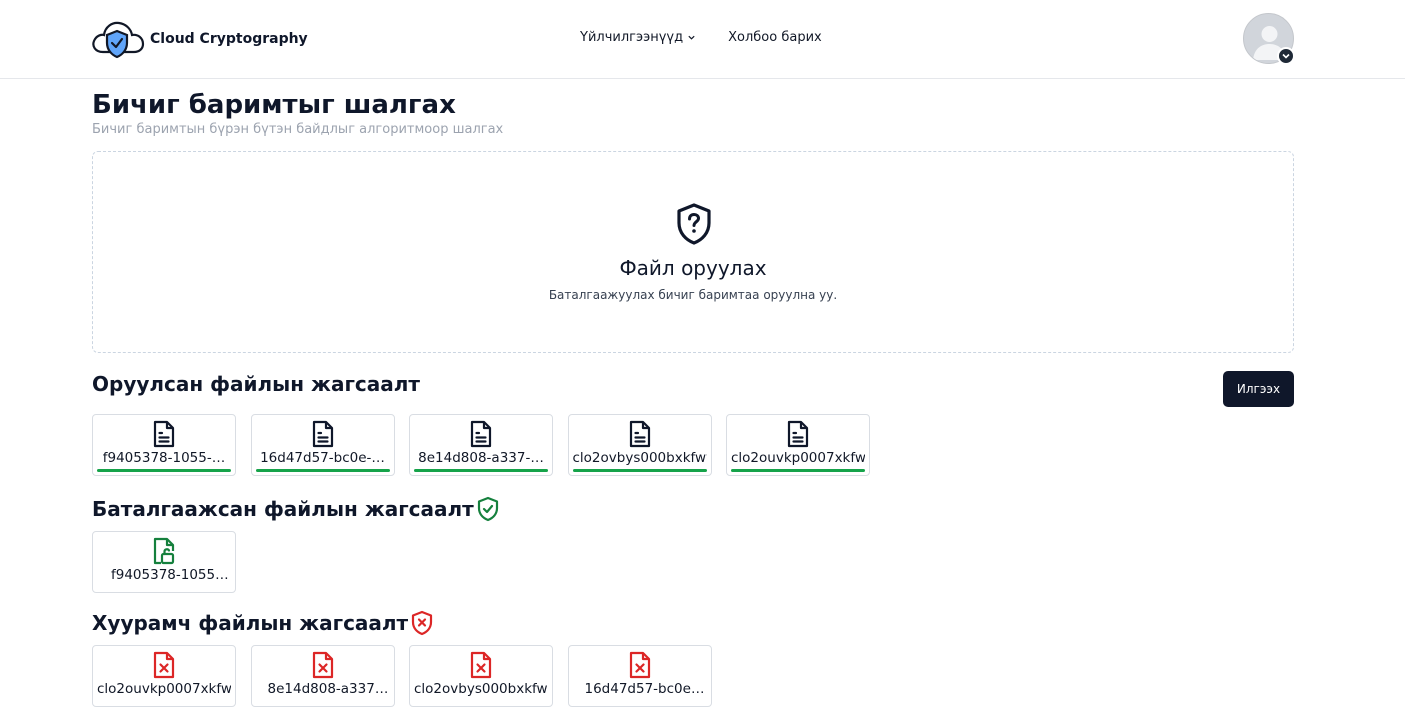 The height and width of the screenshot is (727, 1405). I want to click on fake-file-card: clo2ouvkp0007xkfw6, so click(164, 676).